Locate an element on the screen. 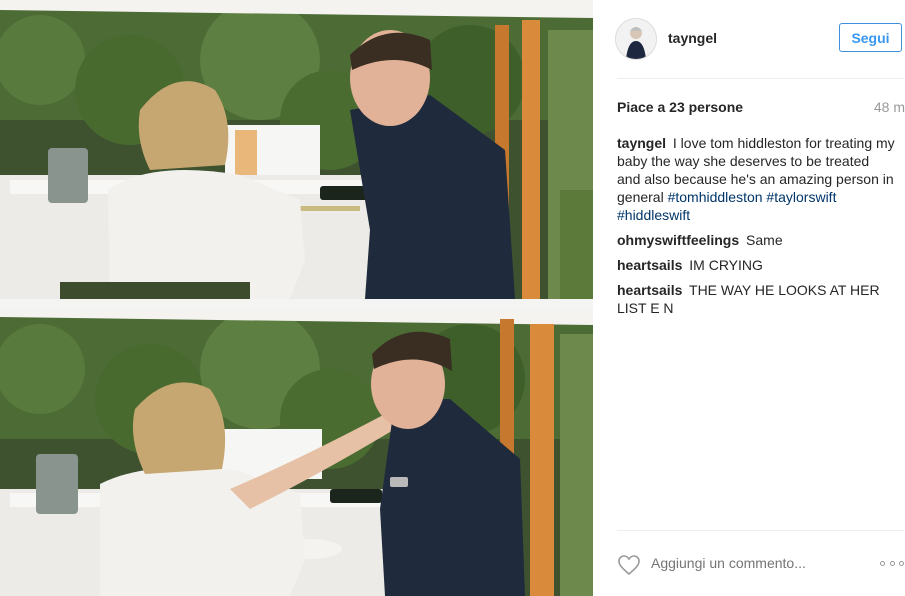 The width and height of the screenshot is (905, 596). follow-button: Segui is located at coordinates (870, 37).